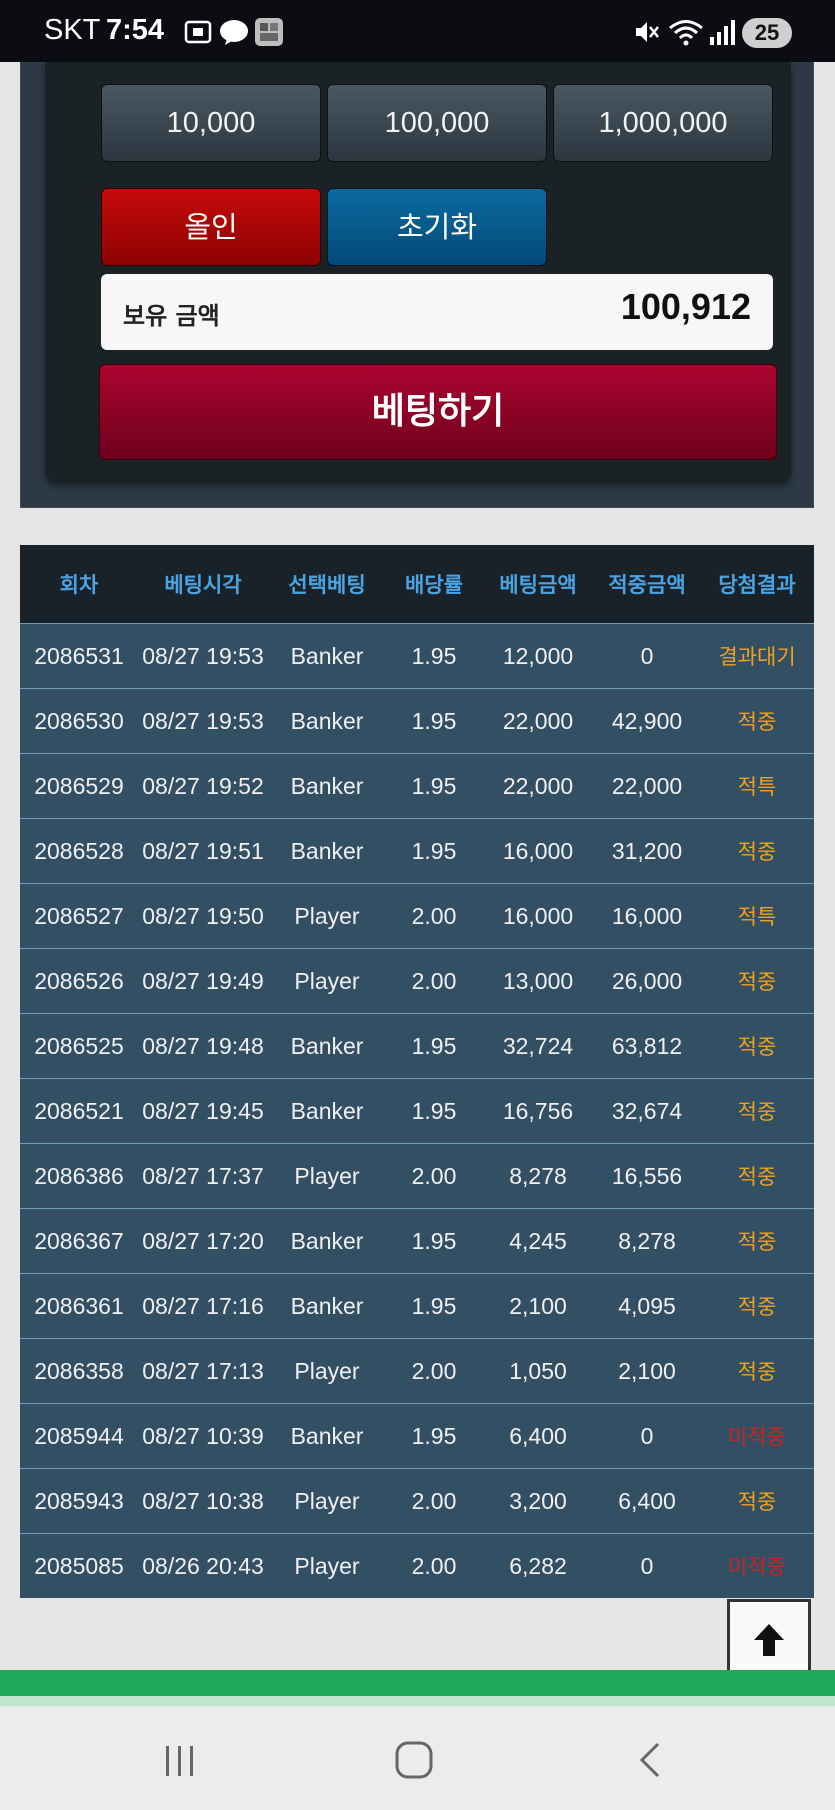  What do you see at coordinates (211, 227) in the screenshot?
I see `allin-button: 올인` at bounding box center [211, 227].